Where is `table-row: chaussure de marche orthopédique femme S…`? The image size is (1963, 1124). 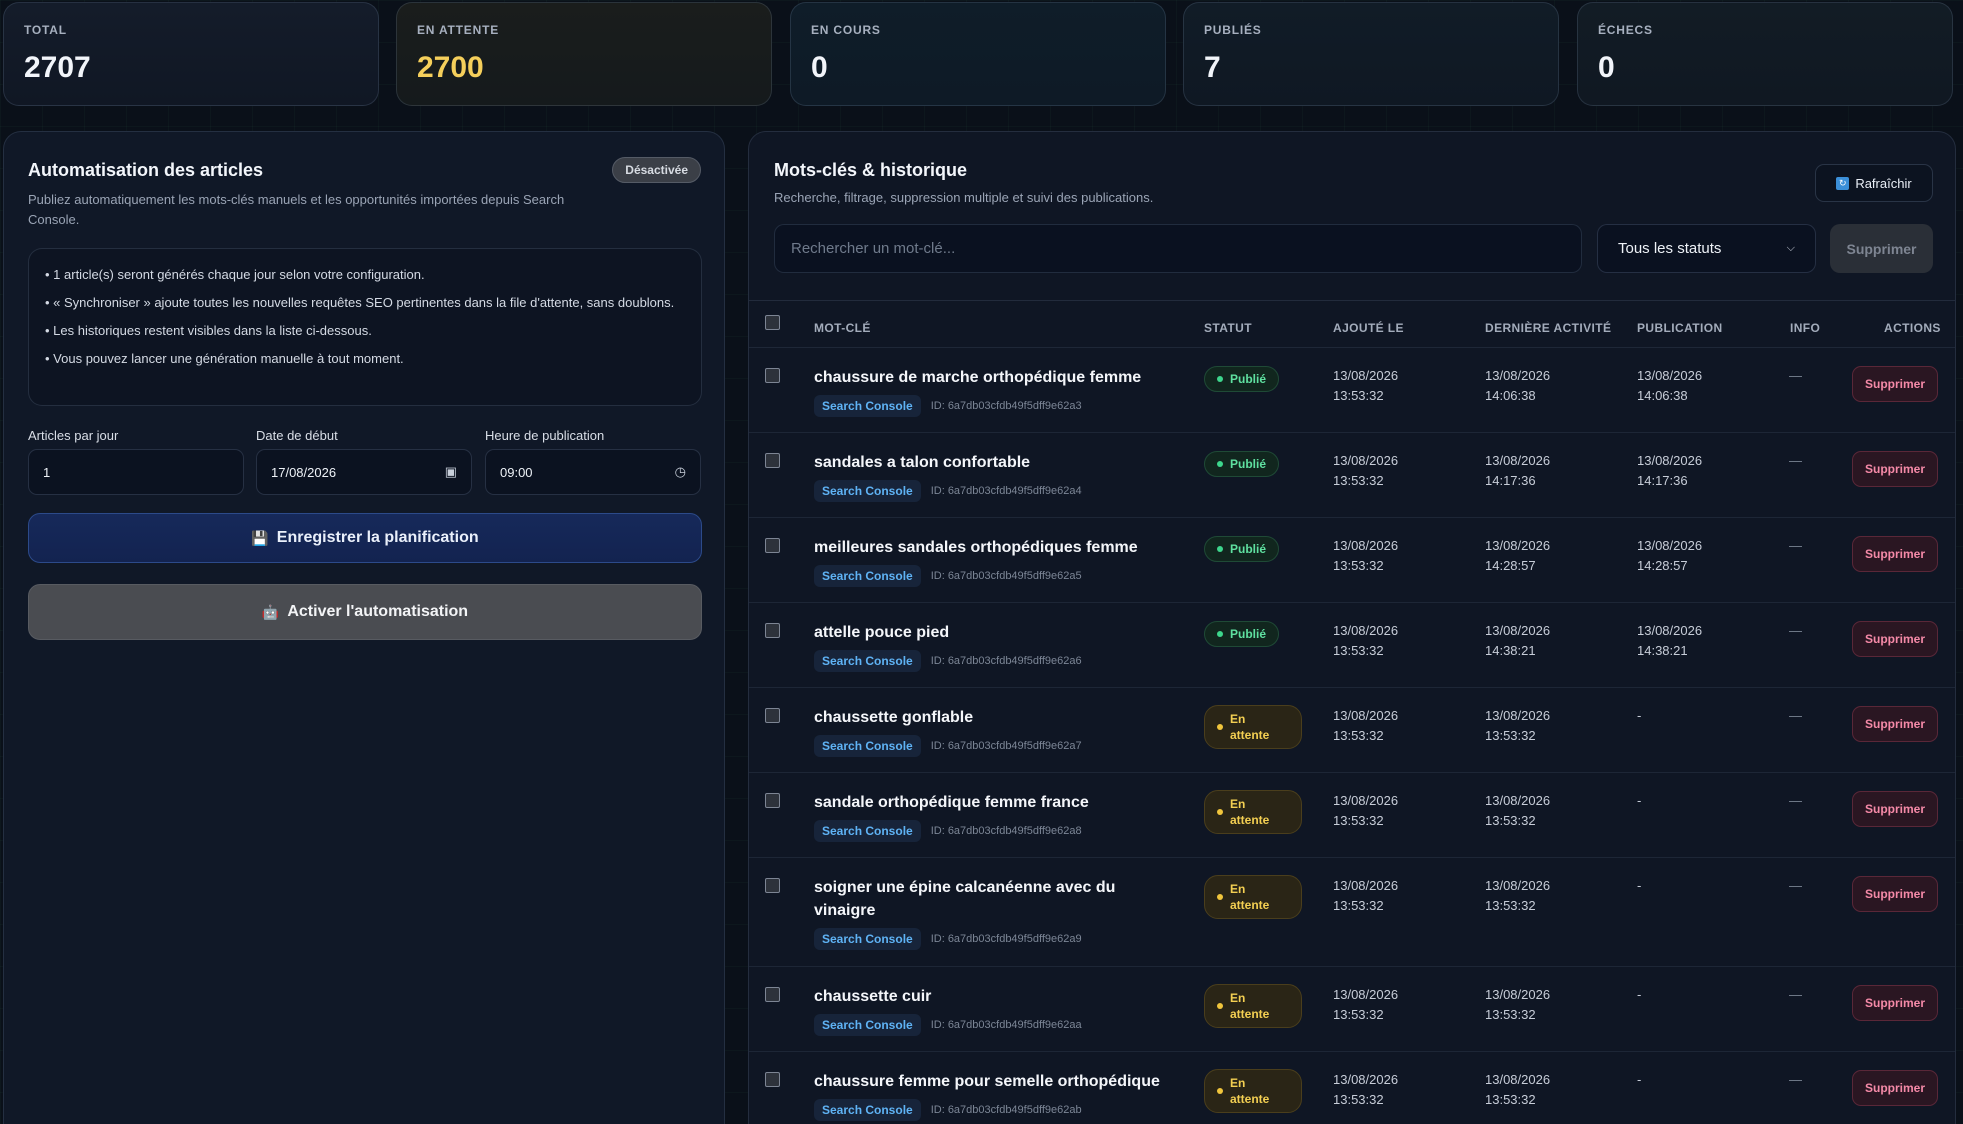
table-row: chaussure de marche orthopédique femme S… is located at coordinates (1352, 390).